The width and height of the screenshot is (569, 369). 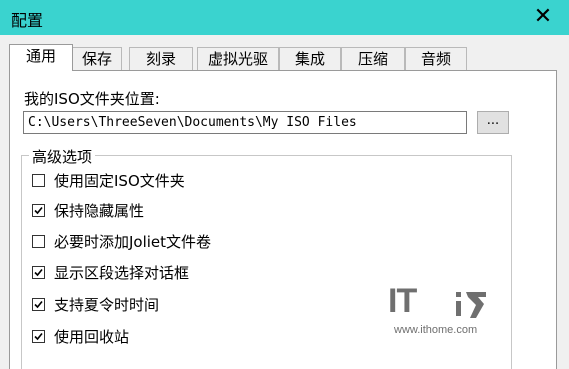 What do you see at coordinates (471, 305) in the screenshot?
I see `ithome-logo-icon` at bounding box center [471, 305].